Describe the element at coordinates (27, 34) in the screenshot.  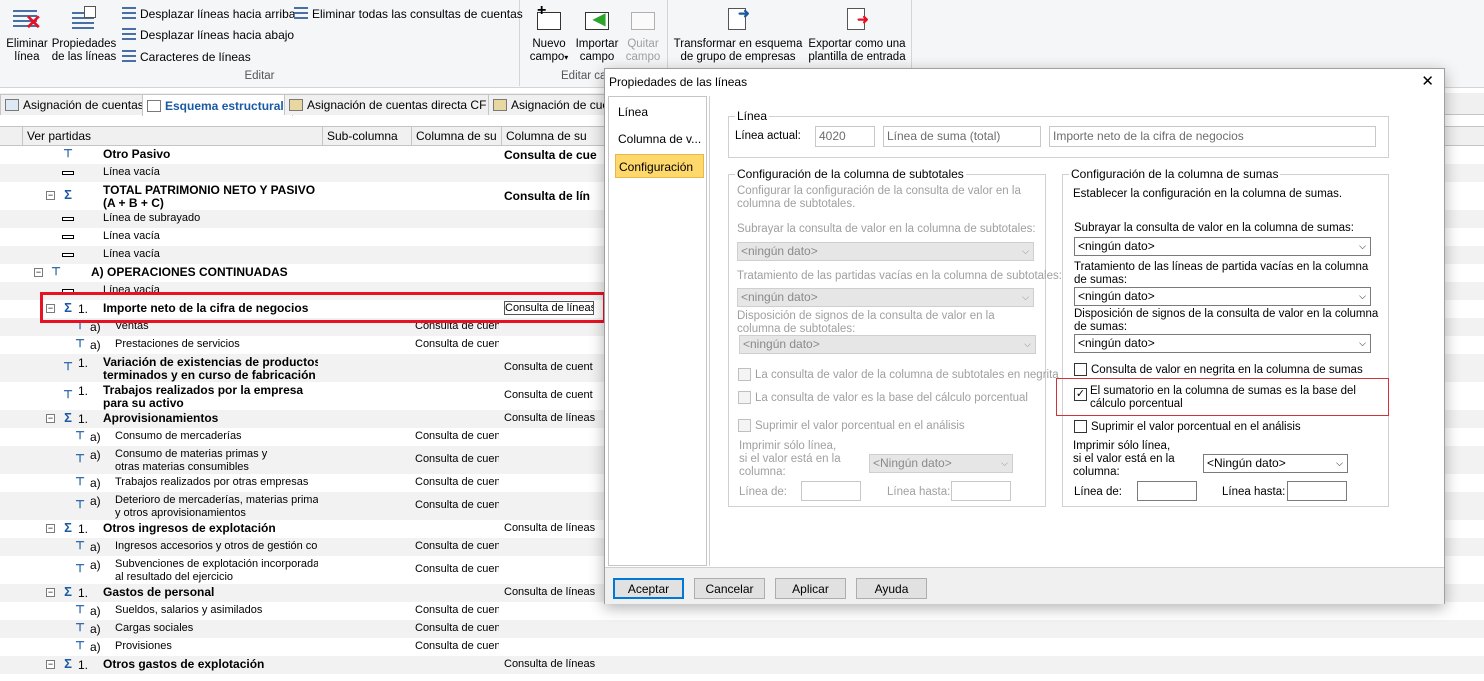
I see `delete-line-button: ✕ Eliminar línea` at that location.